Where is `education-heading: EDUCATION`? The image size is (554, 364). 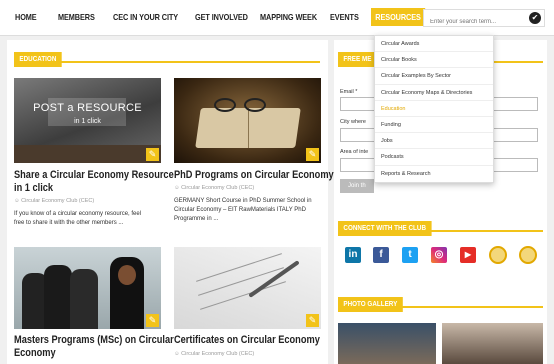
education-heading: EDUCATION is located at coordinates (167, 57).